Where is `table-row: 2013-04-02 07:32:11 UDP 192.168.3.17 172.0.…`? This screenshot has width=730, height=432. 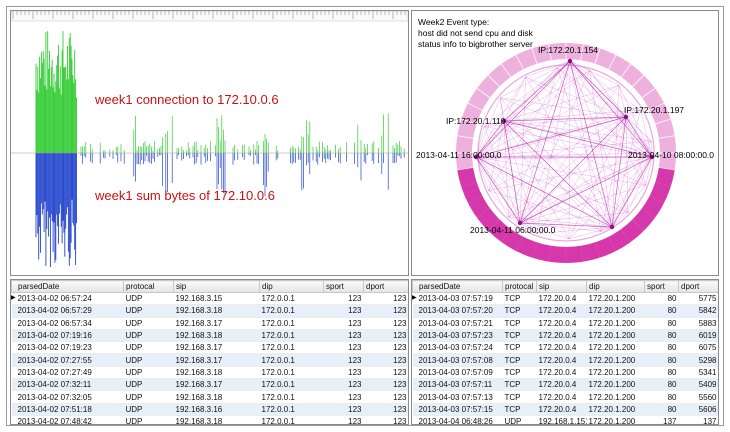
table-row: 2013-04-02 07:32:11 UDP 192.168.3.17 172.0.… is located at coordinates (209, 385).